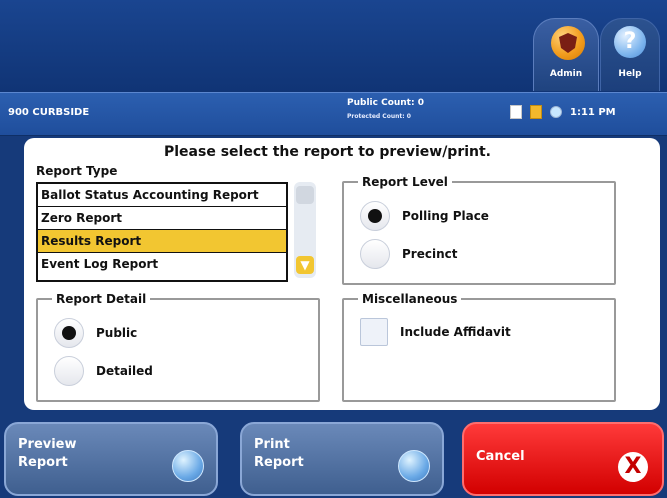 The image size is (667, 498). Describe the element at coordinates (162, 264) in the screenshot. I see `report-type-item: Event Log Report` at that location.